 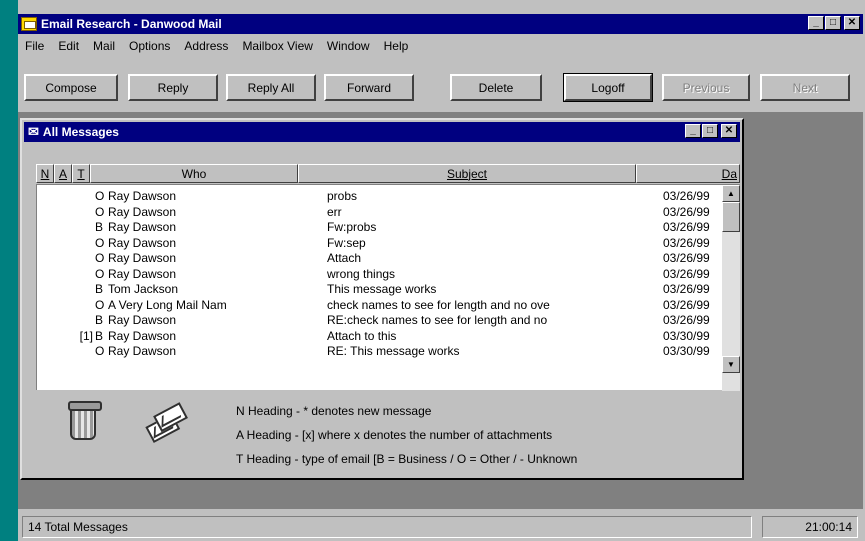 I want to click on cell-subject: This message works, so click(x=382, y=289).